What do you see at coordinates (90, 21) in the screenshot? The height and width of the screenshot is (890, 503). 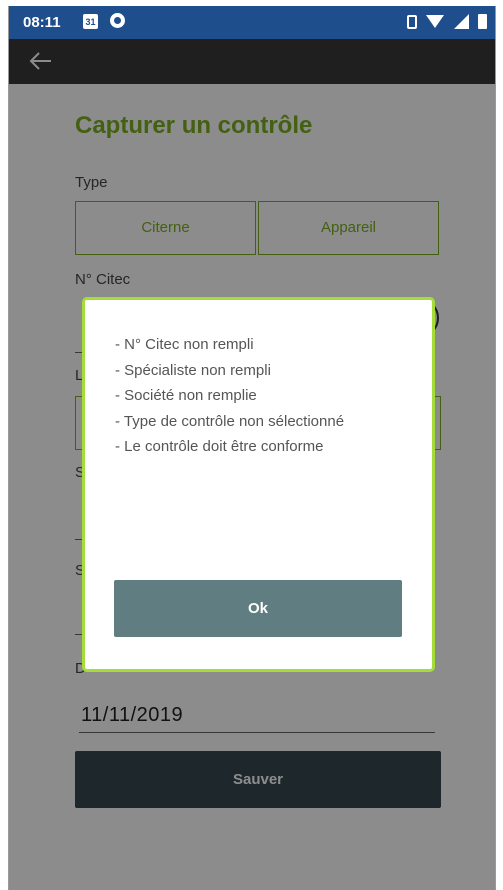 I see `calendar-icon: 31` at bounding box center [90, 21].